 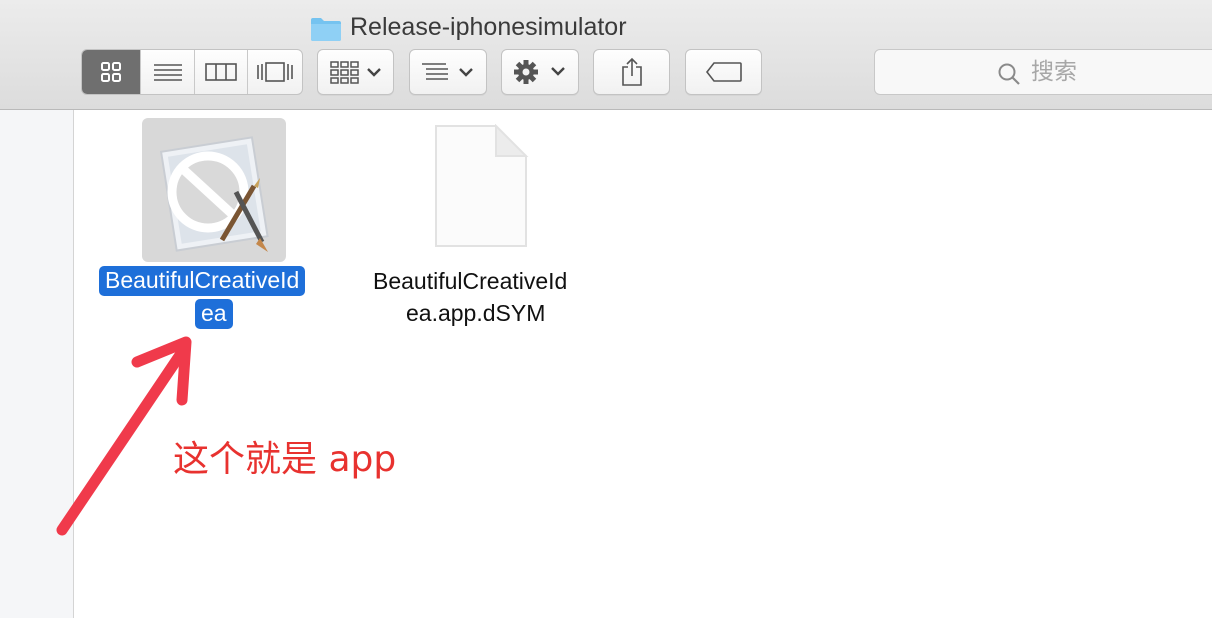 I want to click on search-input, so click(x=1111, y=72).